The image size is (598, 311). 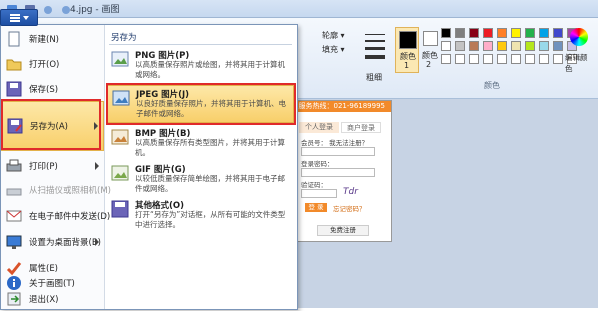 I want to click on menu-item-print: 打印(P), so click(x=52, y=166).